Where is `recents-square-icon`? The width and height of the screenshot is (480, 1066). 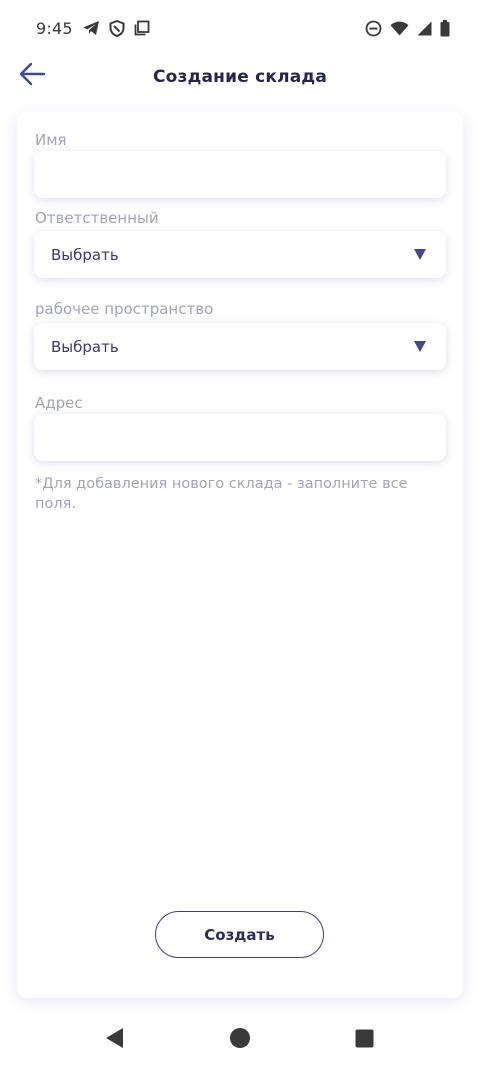
recents-square-icon is located at coordinates (364, 1038).